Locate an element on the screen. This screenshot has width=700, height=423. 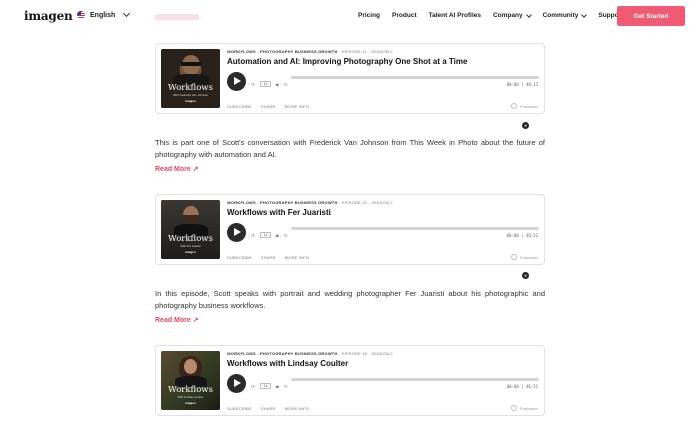
episode-title: Workflows with Lindsay Coulter is located at coordinates (287, 363).